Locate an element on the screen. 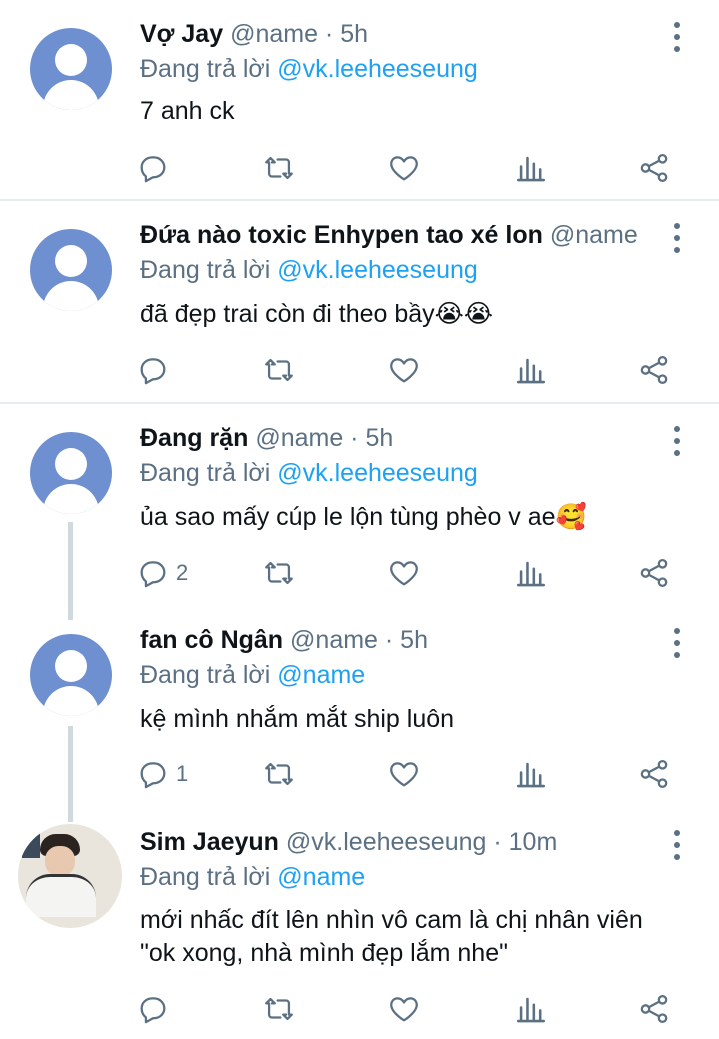 This screenshot has height=1039, width=719. display-name: Đang rặn is located at coordinates (194, 438).